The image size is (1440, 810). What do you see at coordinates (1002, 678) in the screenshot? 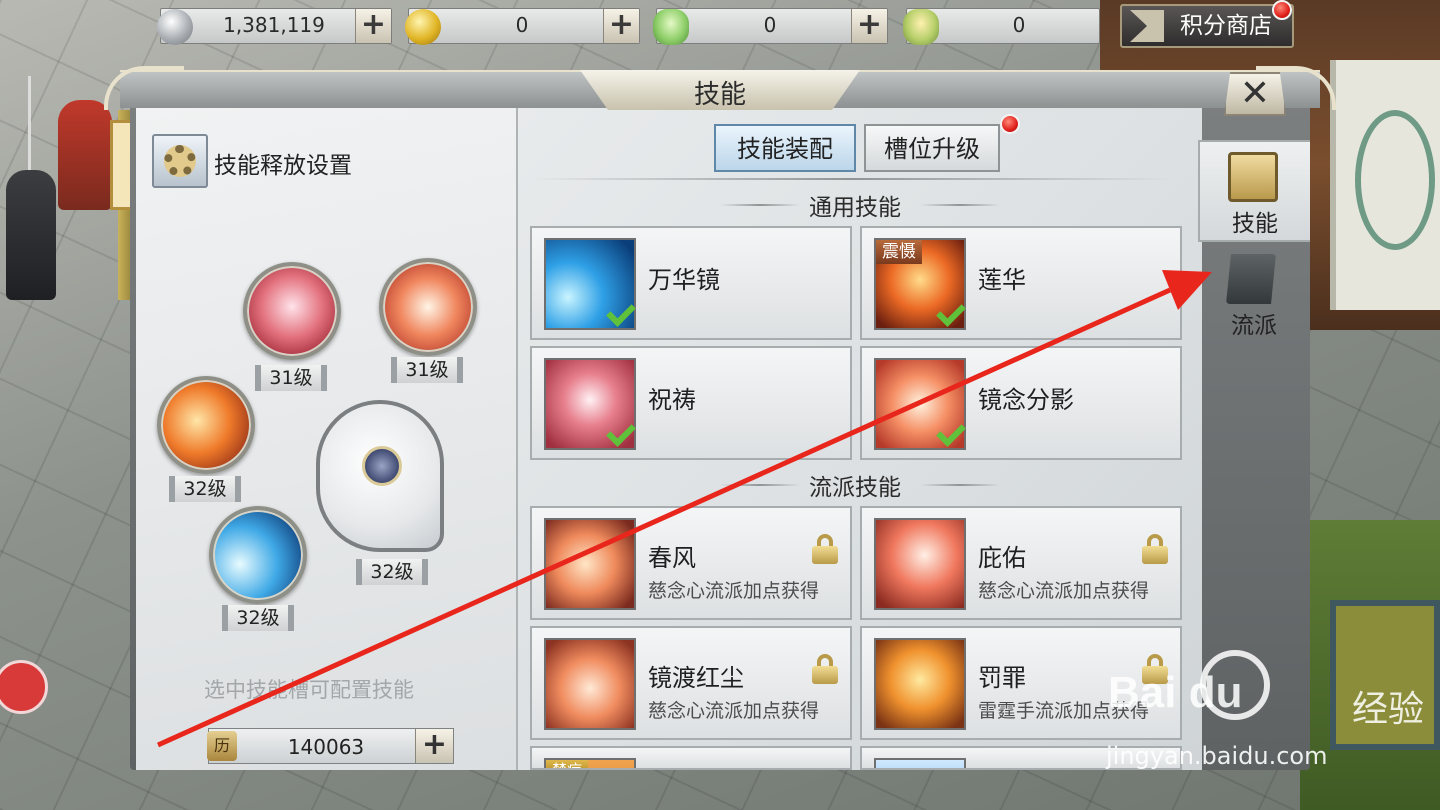
I see `skill-name: 罚罪` at bounding box center [1002, 678].